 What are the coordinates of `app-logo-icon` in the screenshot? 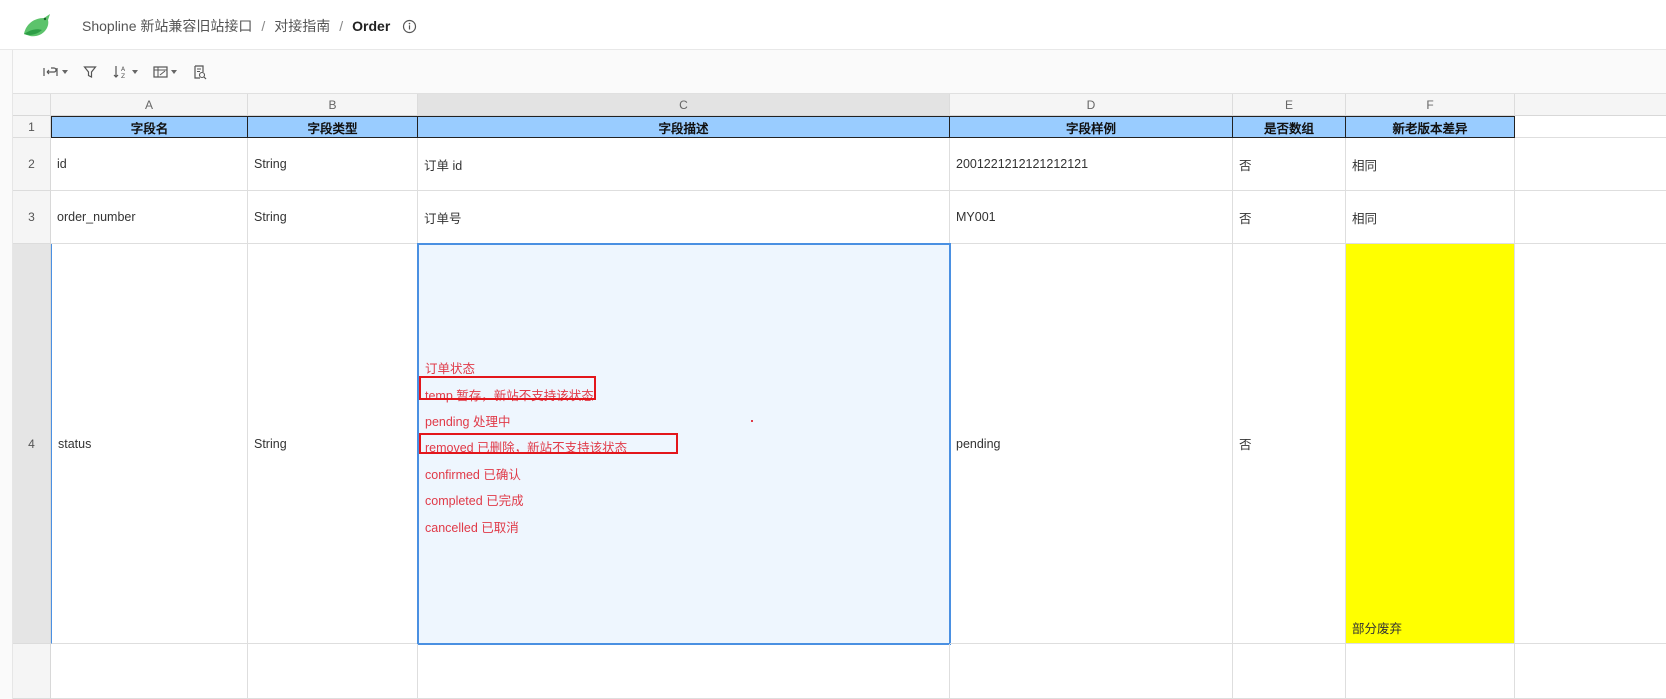 It's located at (37, 24).